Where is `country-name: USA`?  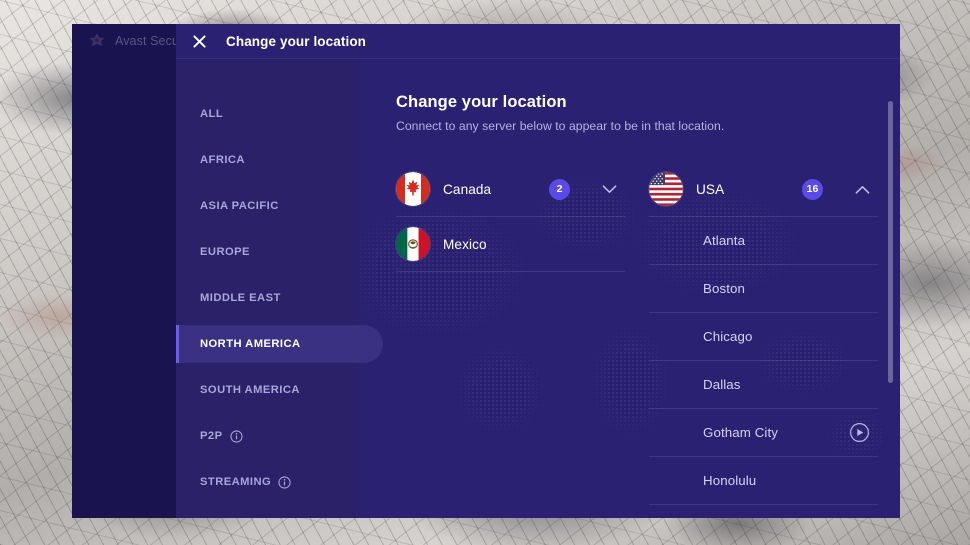
country-name: USA is located at coordinates (710, 189).